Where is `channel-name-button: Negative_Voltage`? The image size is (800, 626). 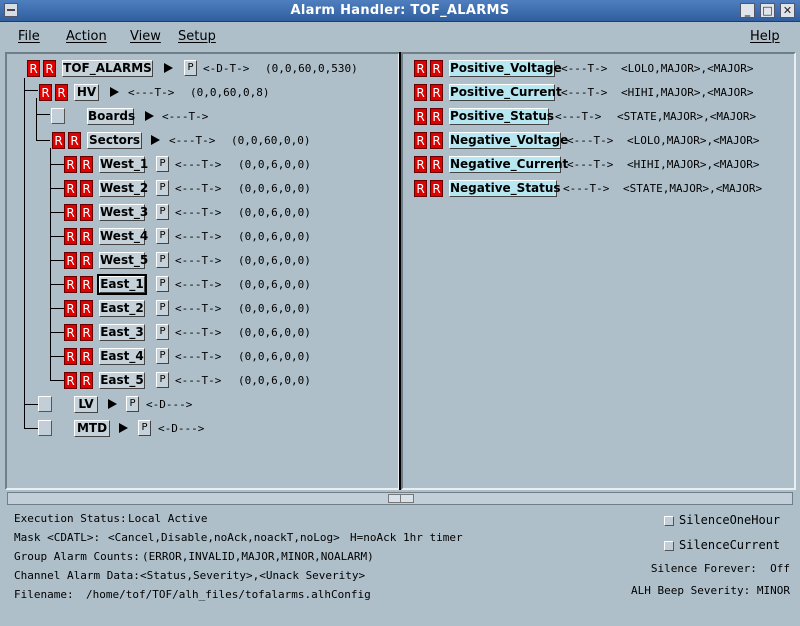
channel-name-button: Negative_Voltage is located at coordinates (508, 140).